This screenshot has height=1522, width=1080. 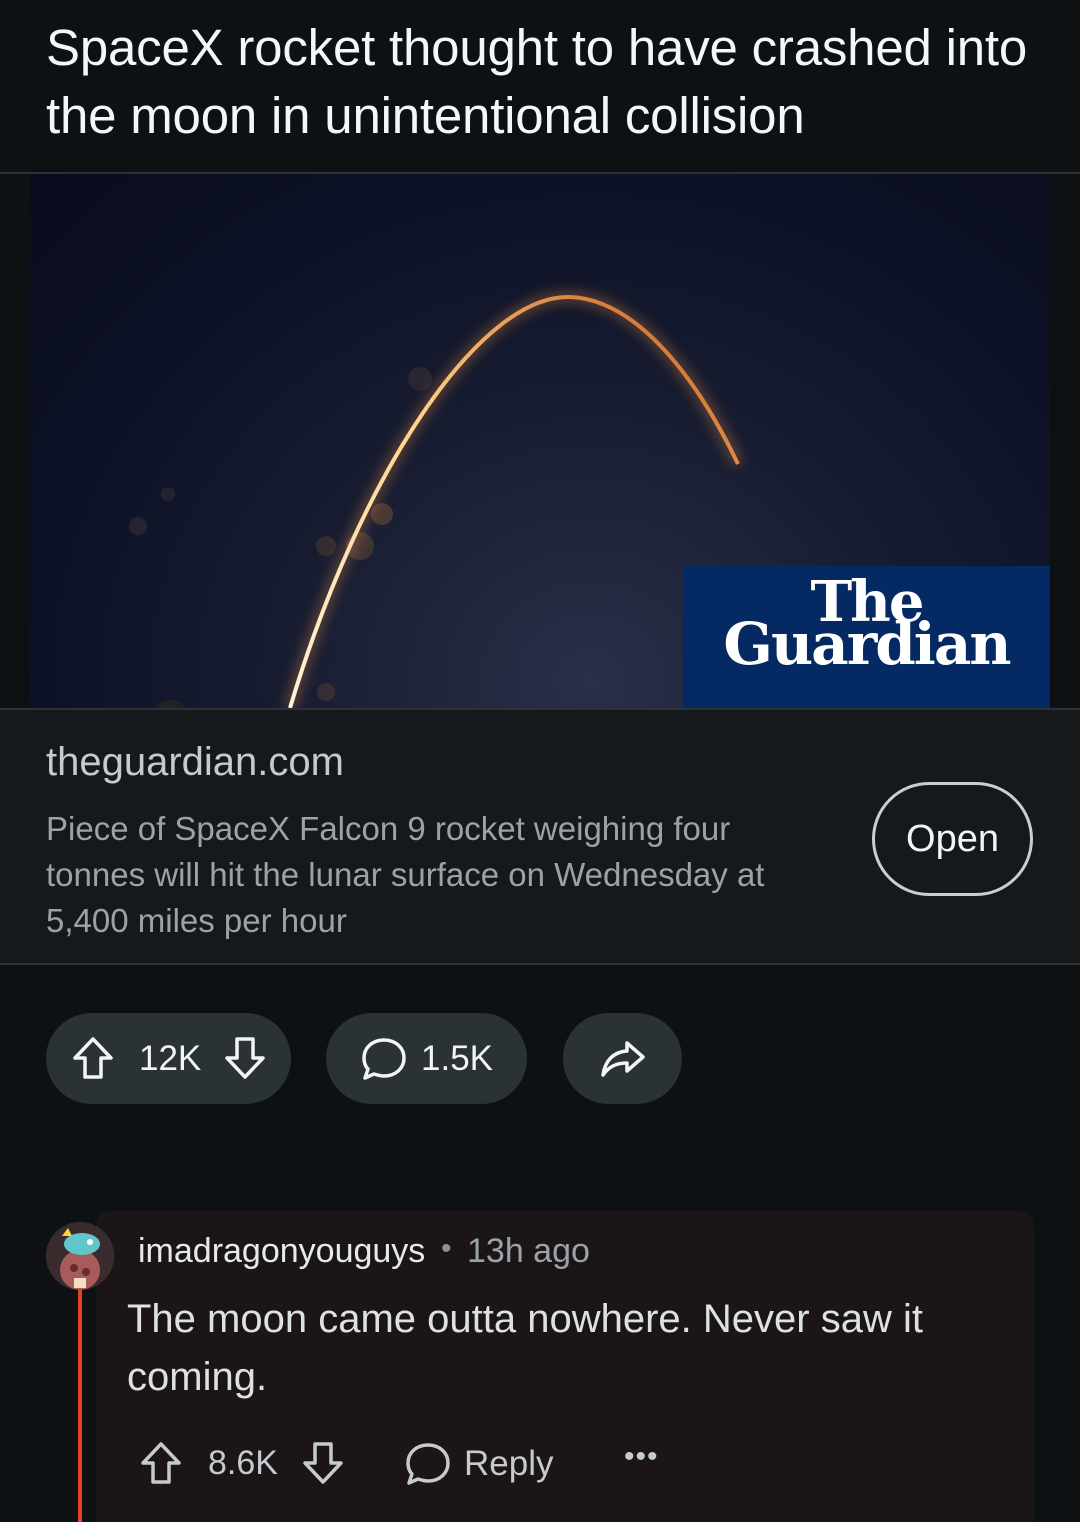 What do you see at coordinates (243, 1463) in the screenshot?
I see `comment-vote-count: 8.6K` at bounding box center [243, 1463].